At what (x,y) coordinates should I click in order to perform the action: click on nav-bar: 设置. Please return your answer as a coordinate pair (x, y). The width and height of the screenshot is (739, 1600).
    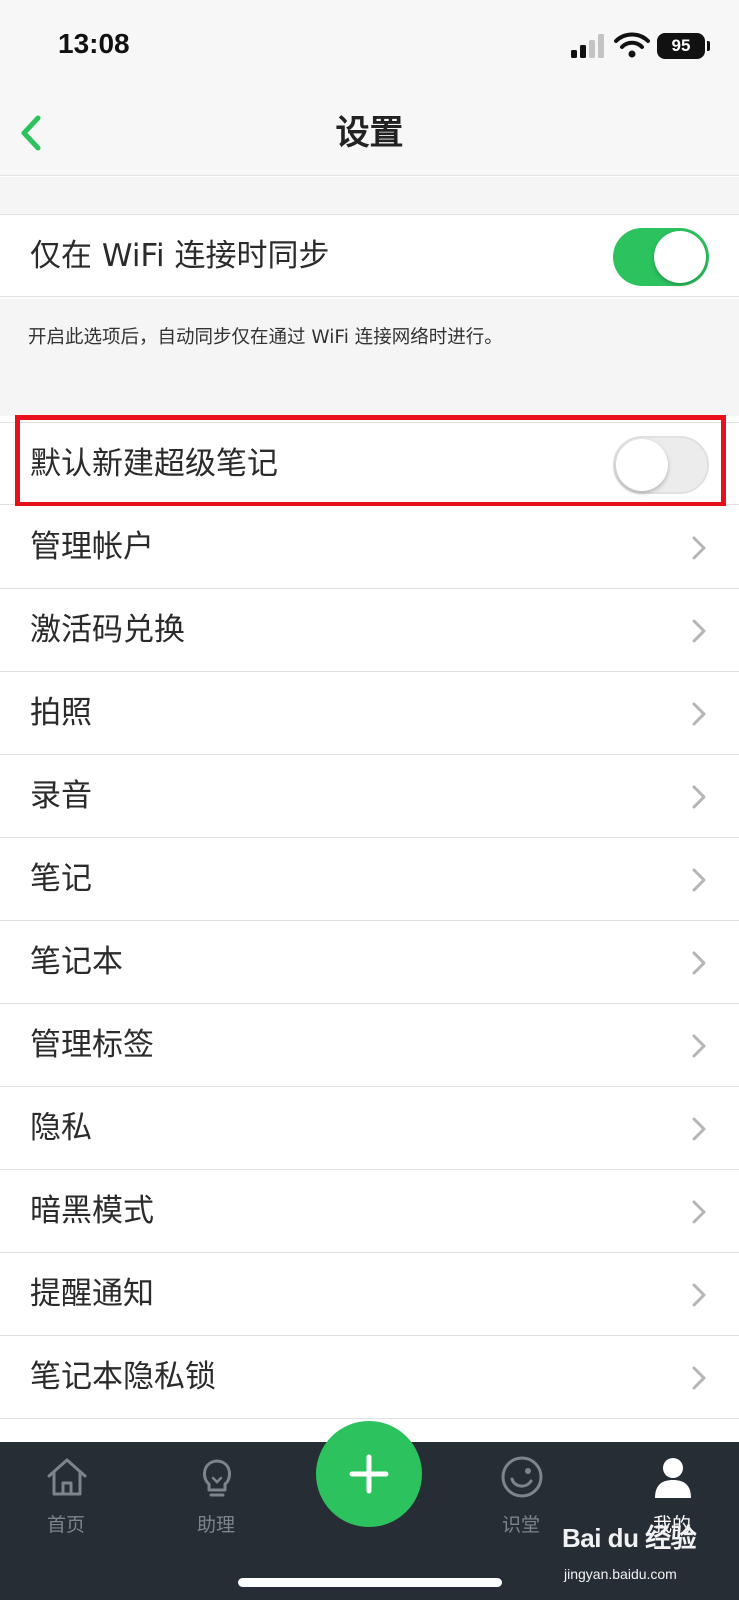
    Looking at the image, I should click on (369, 133).